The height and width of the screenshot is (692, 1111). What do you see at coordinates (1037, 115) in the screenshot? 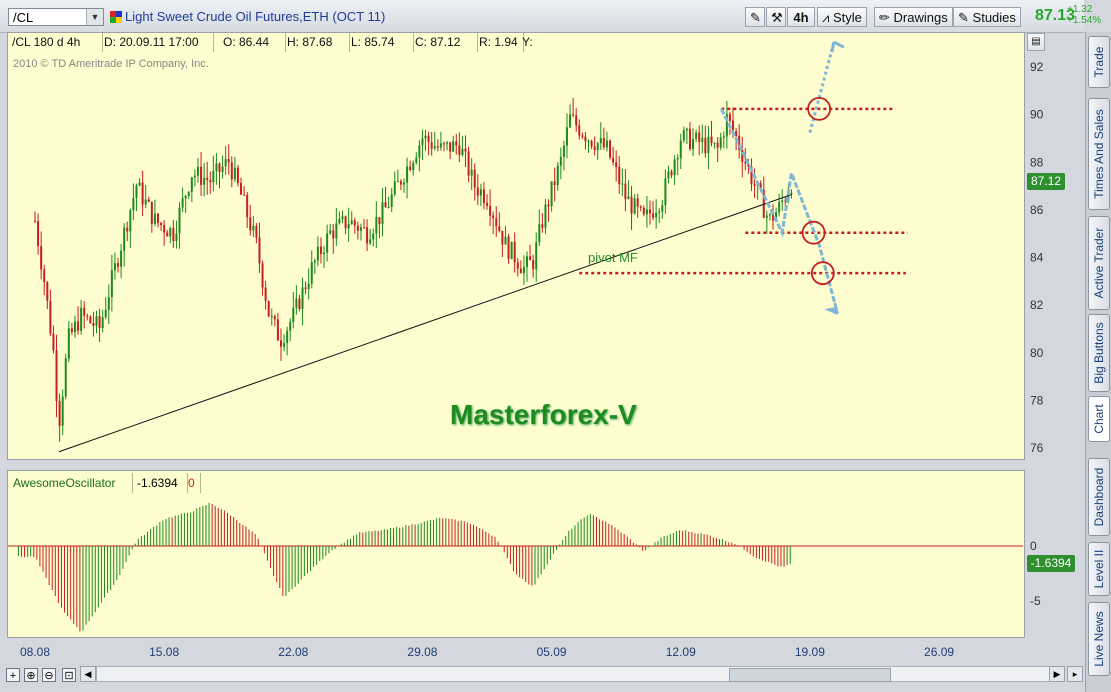
I see `price-axis-label: 90` at bounding box center [1037, 115].